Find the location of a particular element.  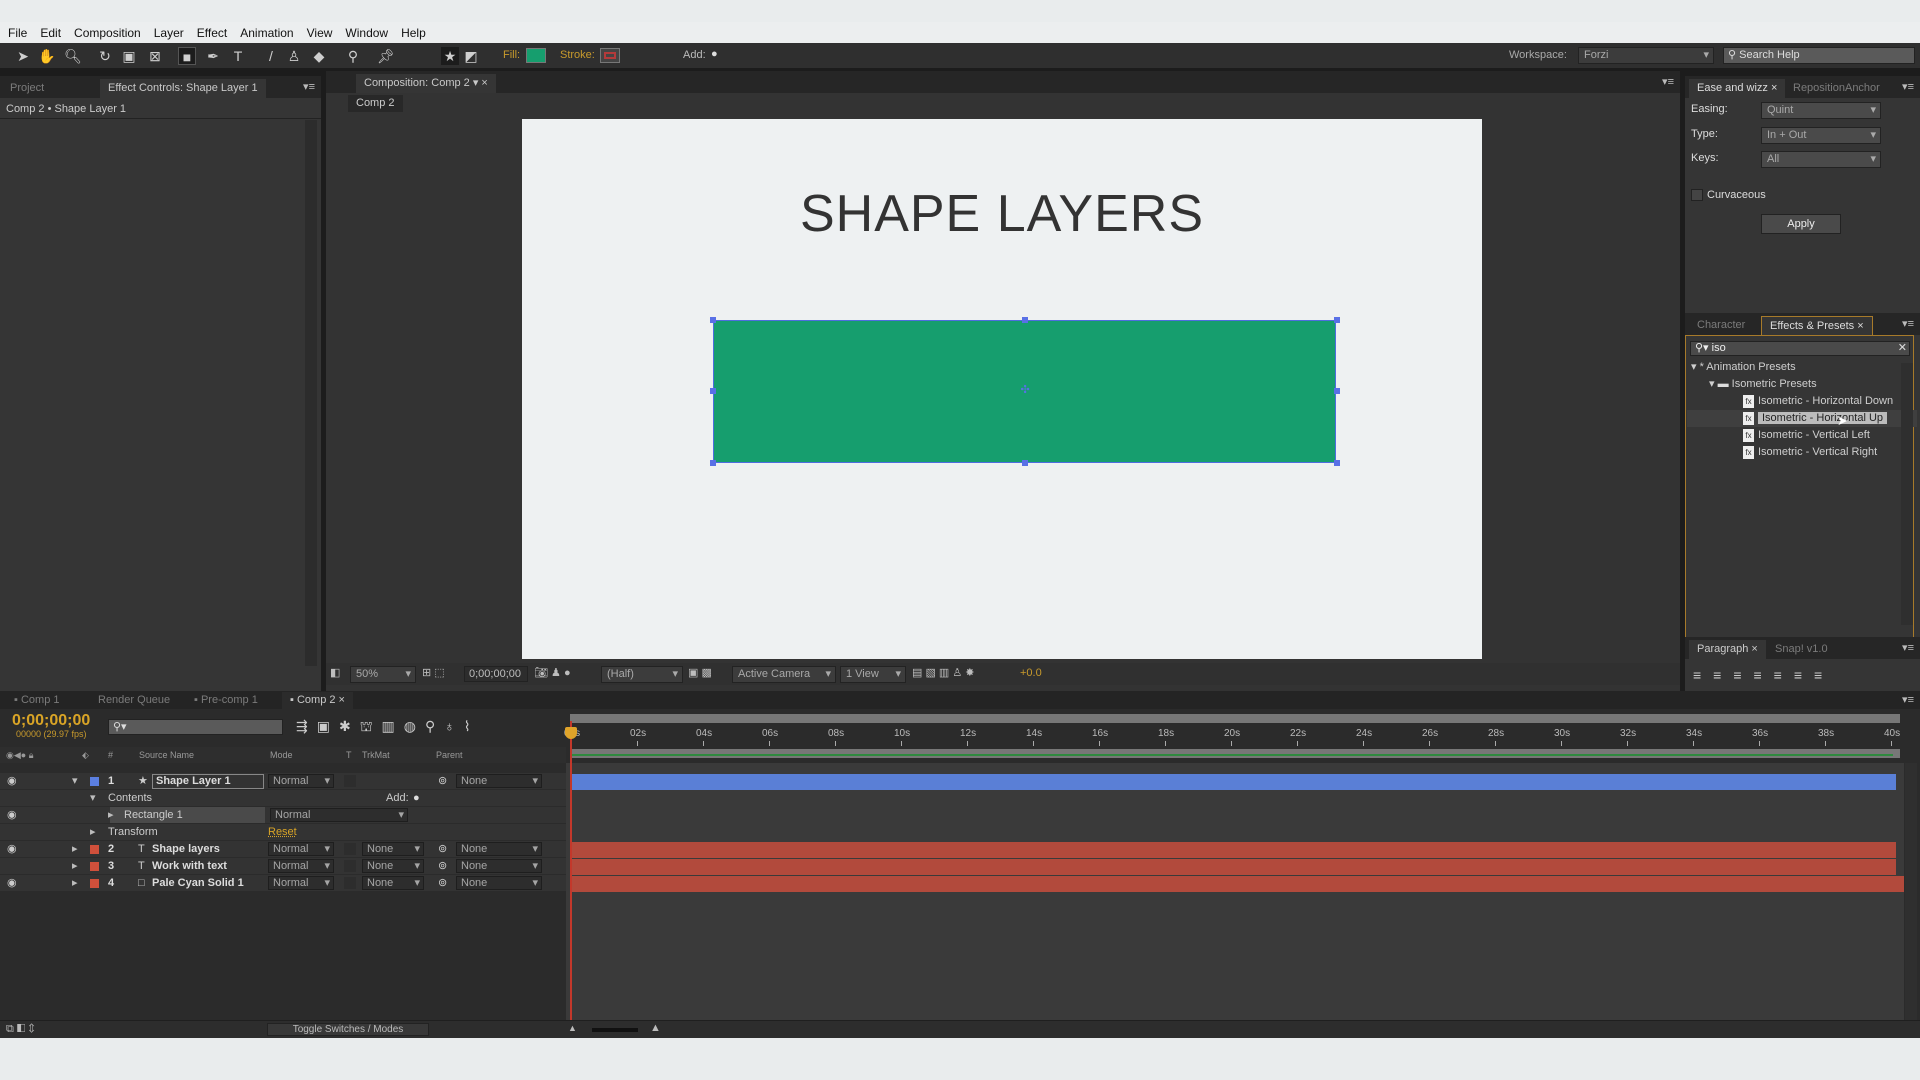

effects-tree-item: ▾ ▬ Isometric Presets is located at coordinates (1802, 384).